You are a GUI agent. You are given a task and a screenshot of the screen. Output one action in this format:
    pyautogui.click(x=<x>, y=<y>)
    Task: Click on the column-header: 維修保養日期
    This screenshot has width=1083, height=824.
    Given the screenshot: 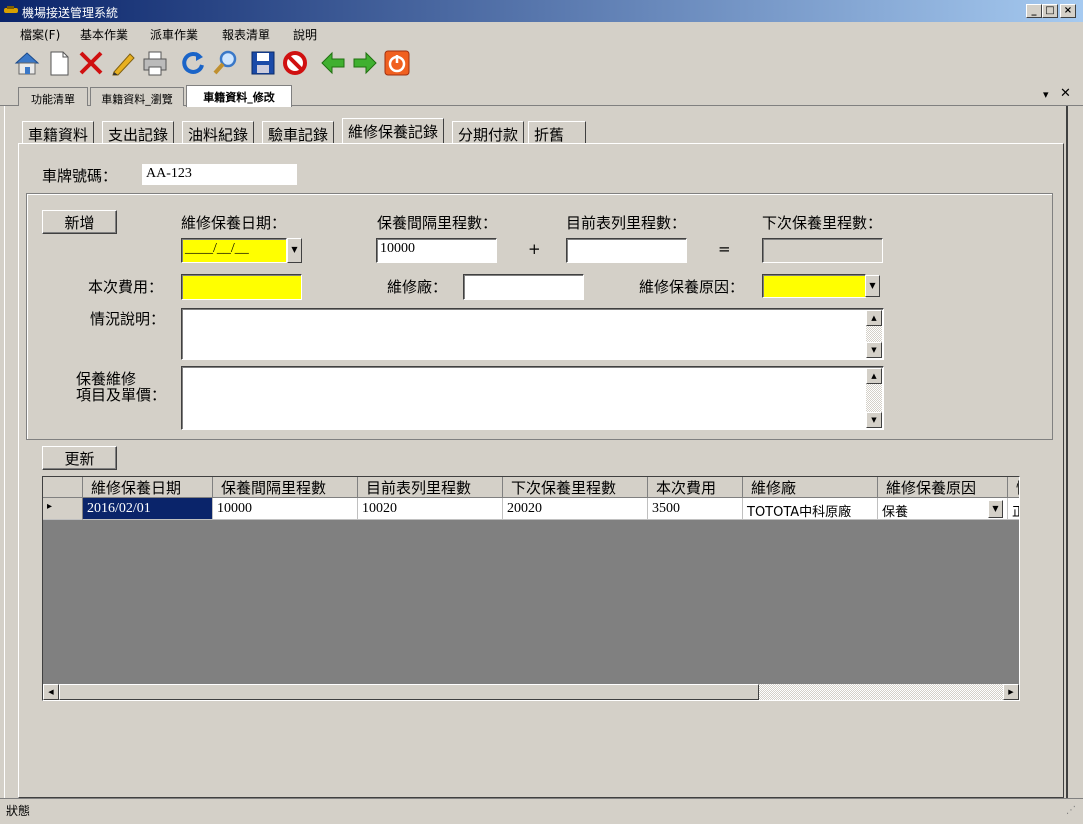 What is the action you would take?
    pyautogui.click(x=148, y=487)
    